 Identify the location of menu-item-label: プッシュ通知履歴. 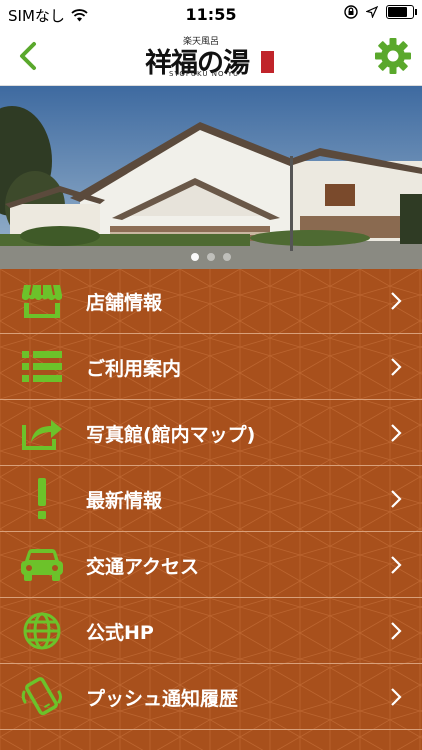
(162, 698).